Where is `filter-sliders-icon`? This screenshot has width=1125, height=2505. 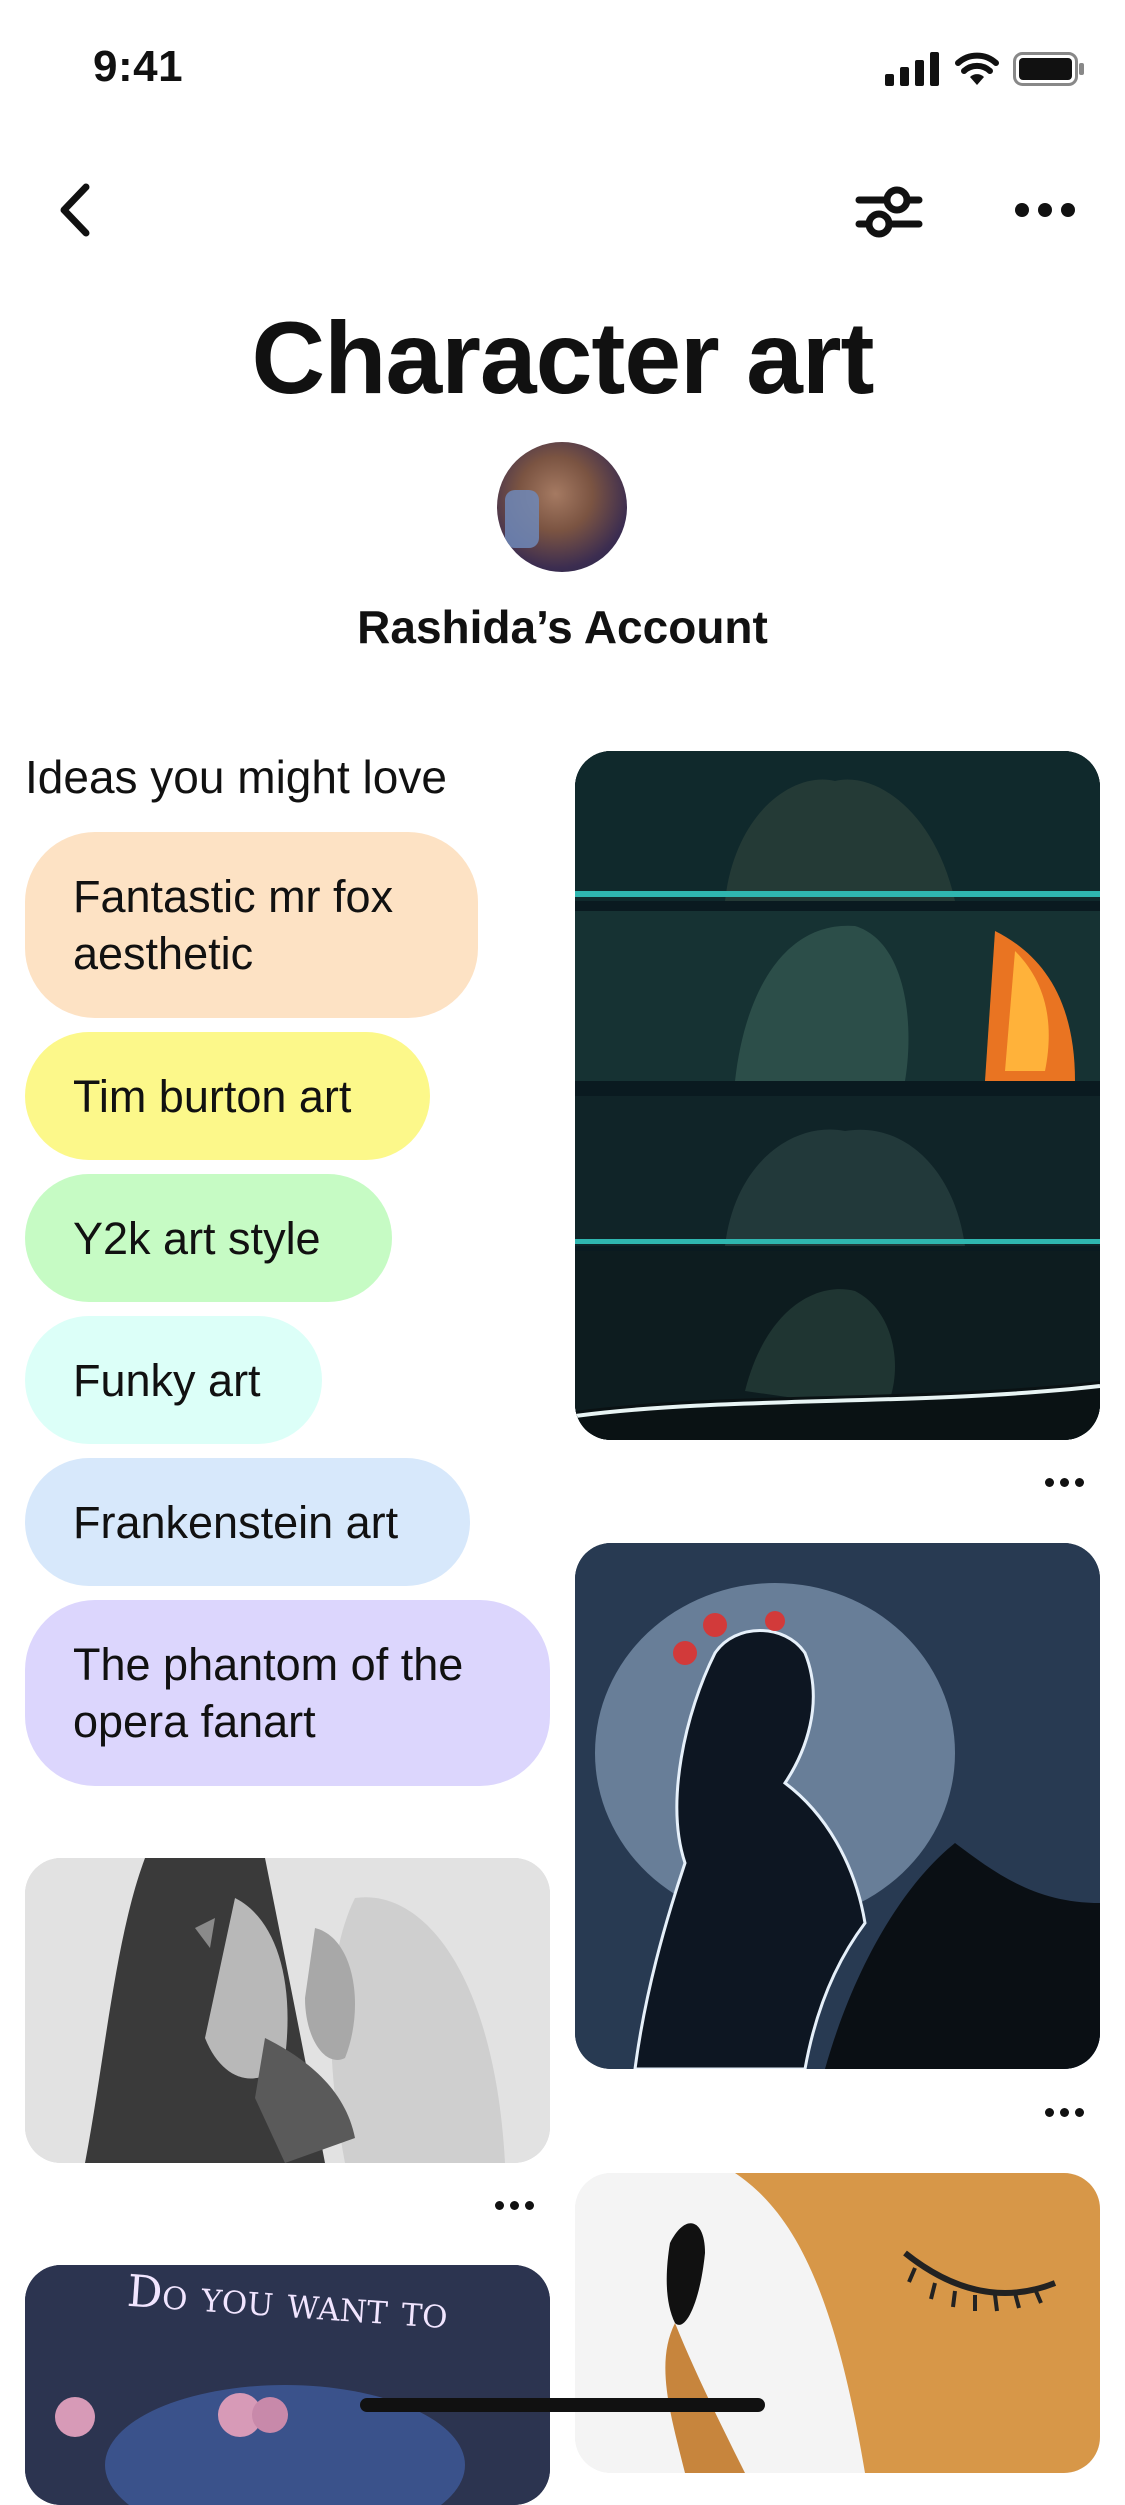
filter-sliders-icon is located at coordinates (889, 212).